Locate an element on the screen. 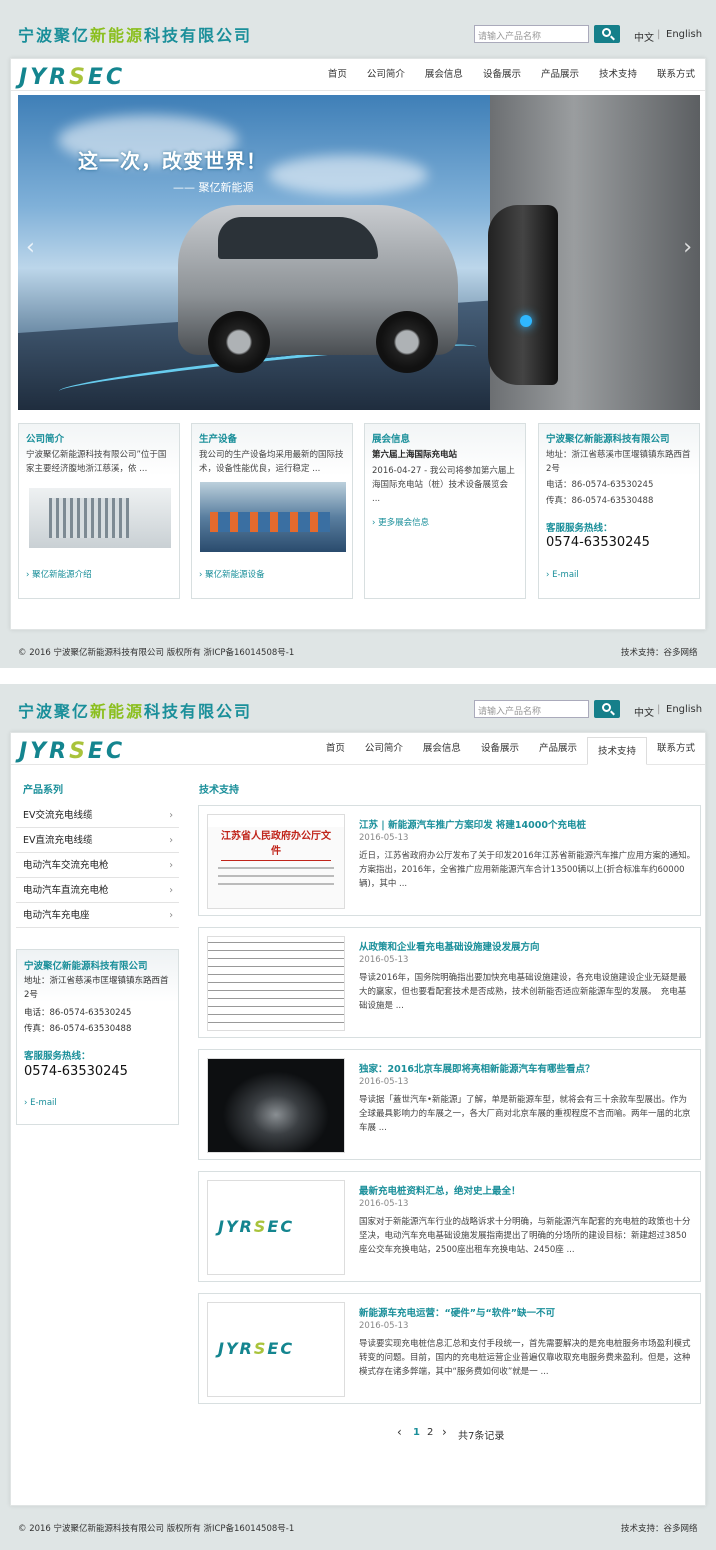 Image resolution: width=716 pixels, height=1550 pixels. cloud is located at coordinates (348, 175).